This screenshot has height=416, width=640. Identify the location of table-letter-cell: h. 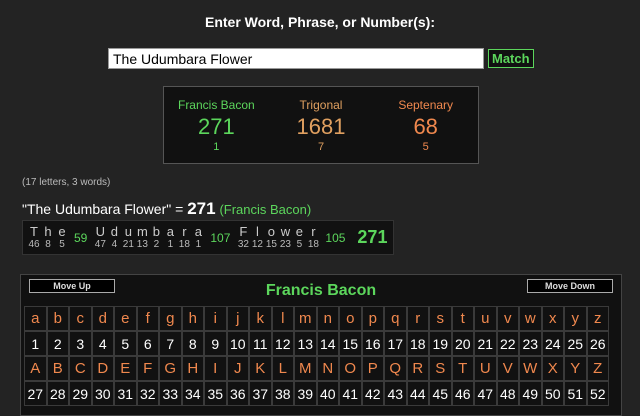
(192, 318).